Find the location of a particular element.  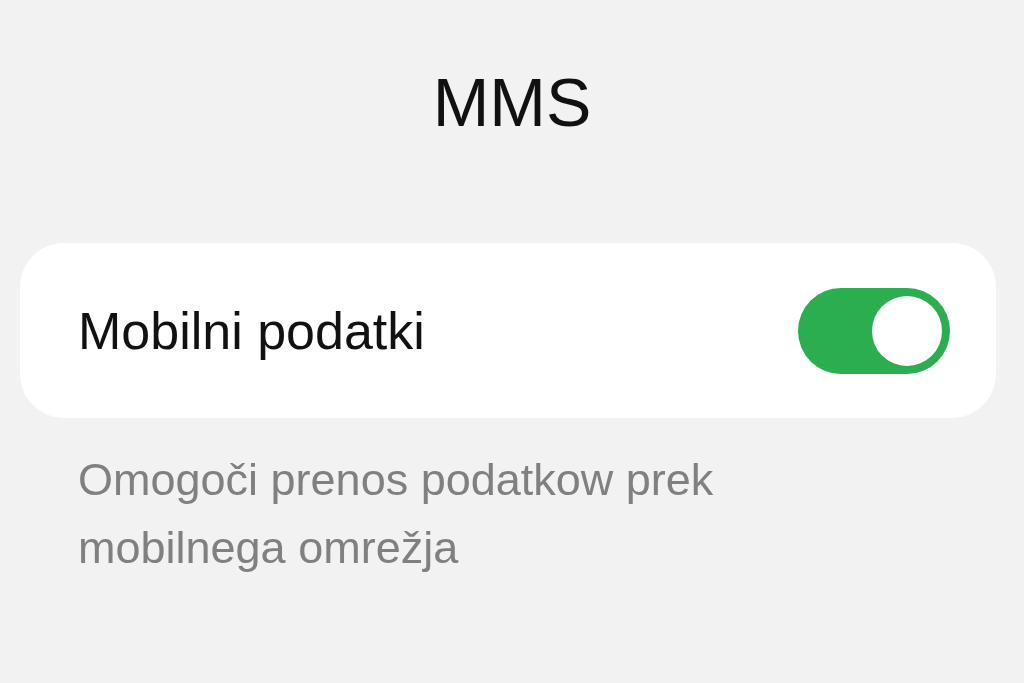

setting-label: Mobilni podatki is located at coordinates (251, 330).